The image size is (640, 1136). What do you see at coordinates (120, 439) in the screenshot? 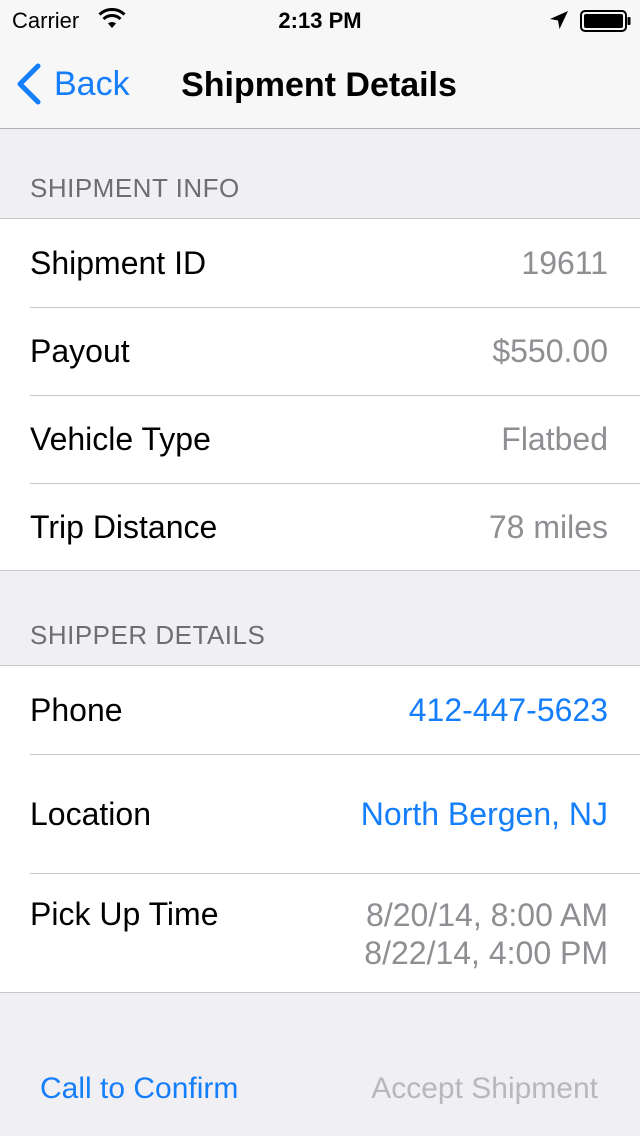
I see `vehicle-type-label: Vehicle Type` at bounding box center [120, 439].